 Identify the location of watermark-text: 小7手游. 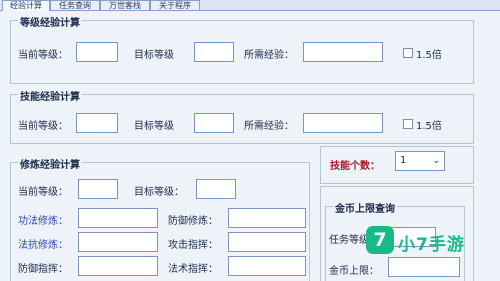
(431, 245).